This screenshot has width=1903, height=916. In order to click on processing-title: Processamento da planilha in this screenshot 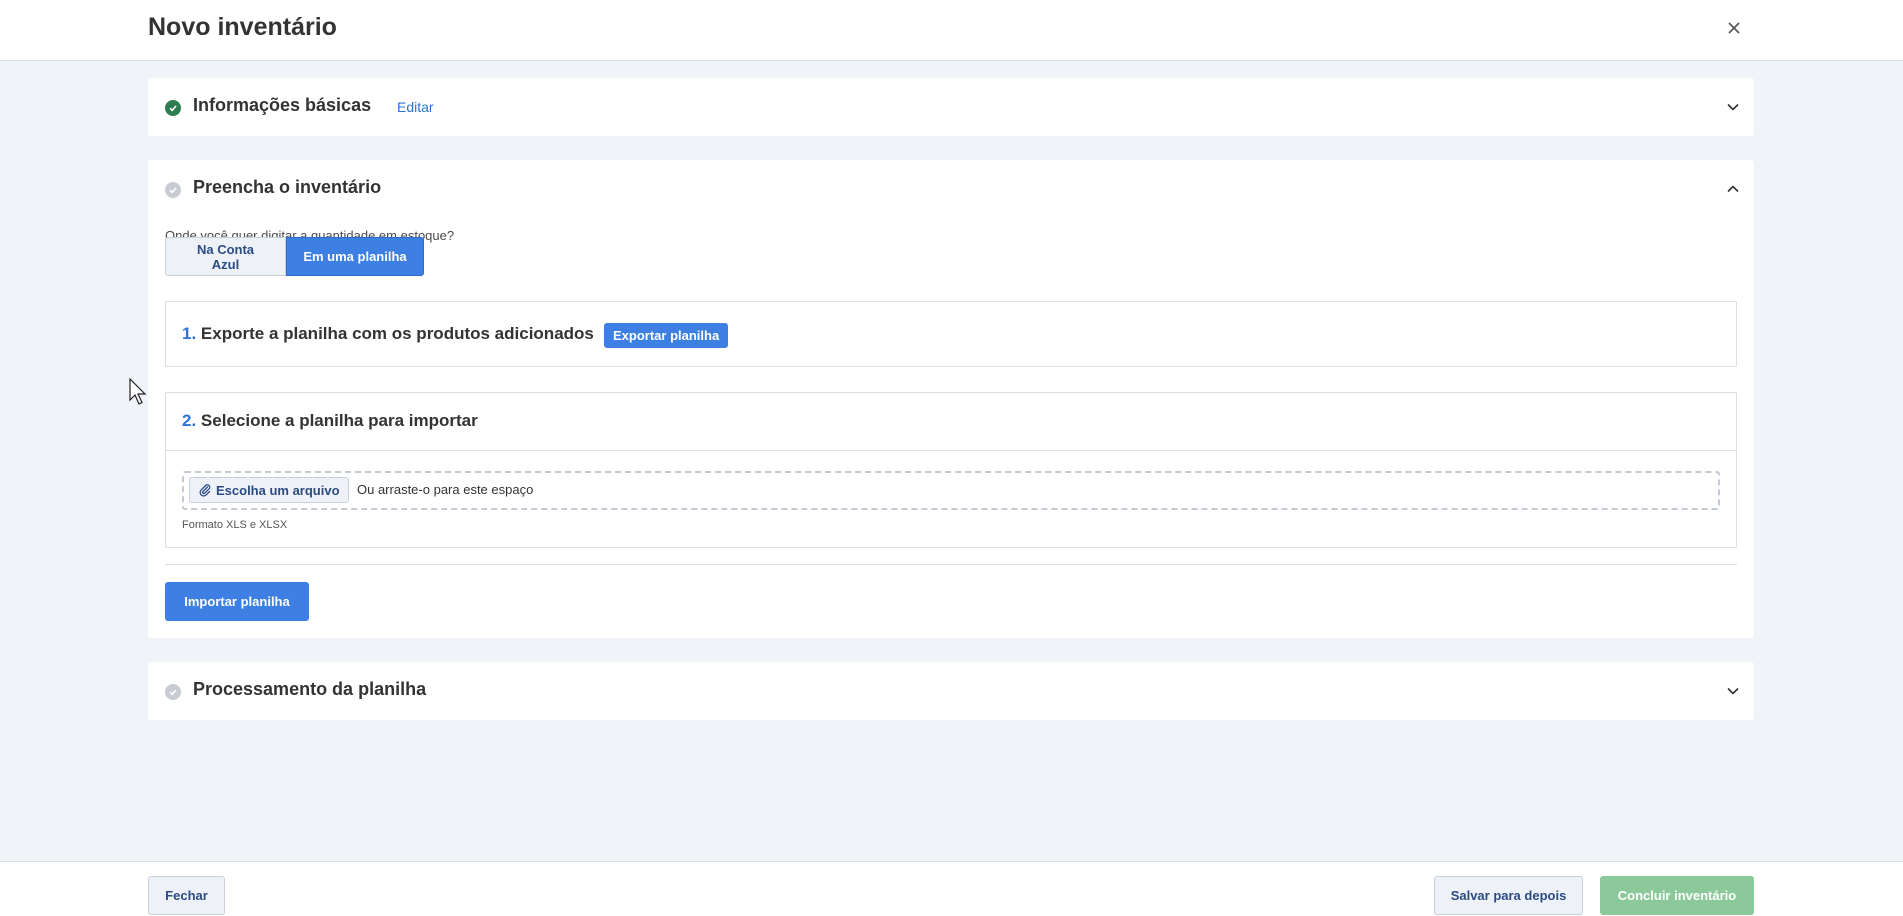, I will do `click(310, 689)`.